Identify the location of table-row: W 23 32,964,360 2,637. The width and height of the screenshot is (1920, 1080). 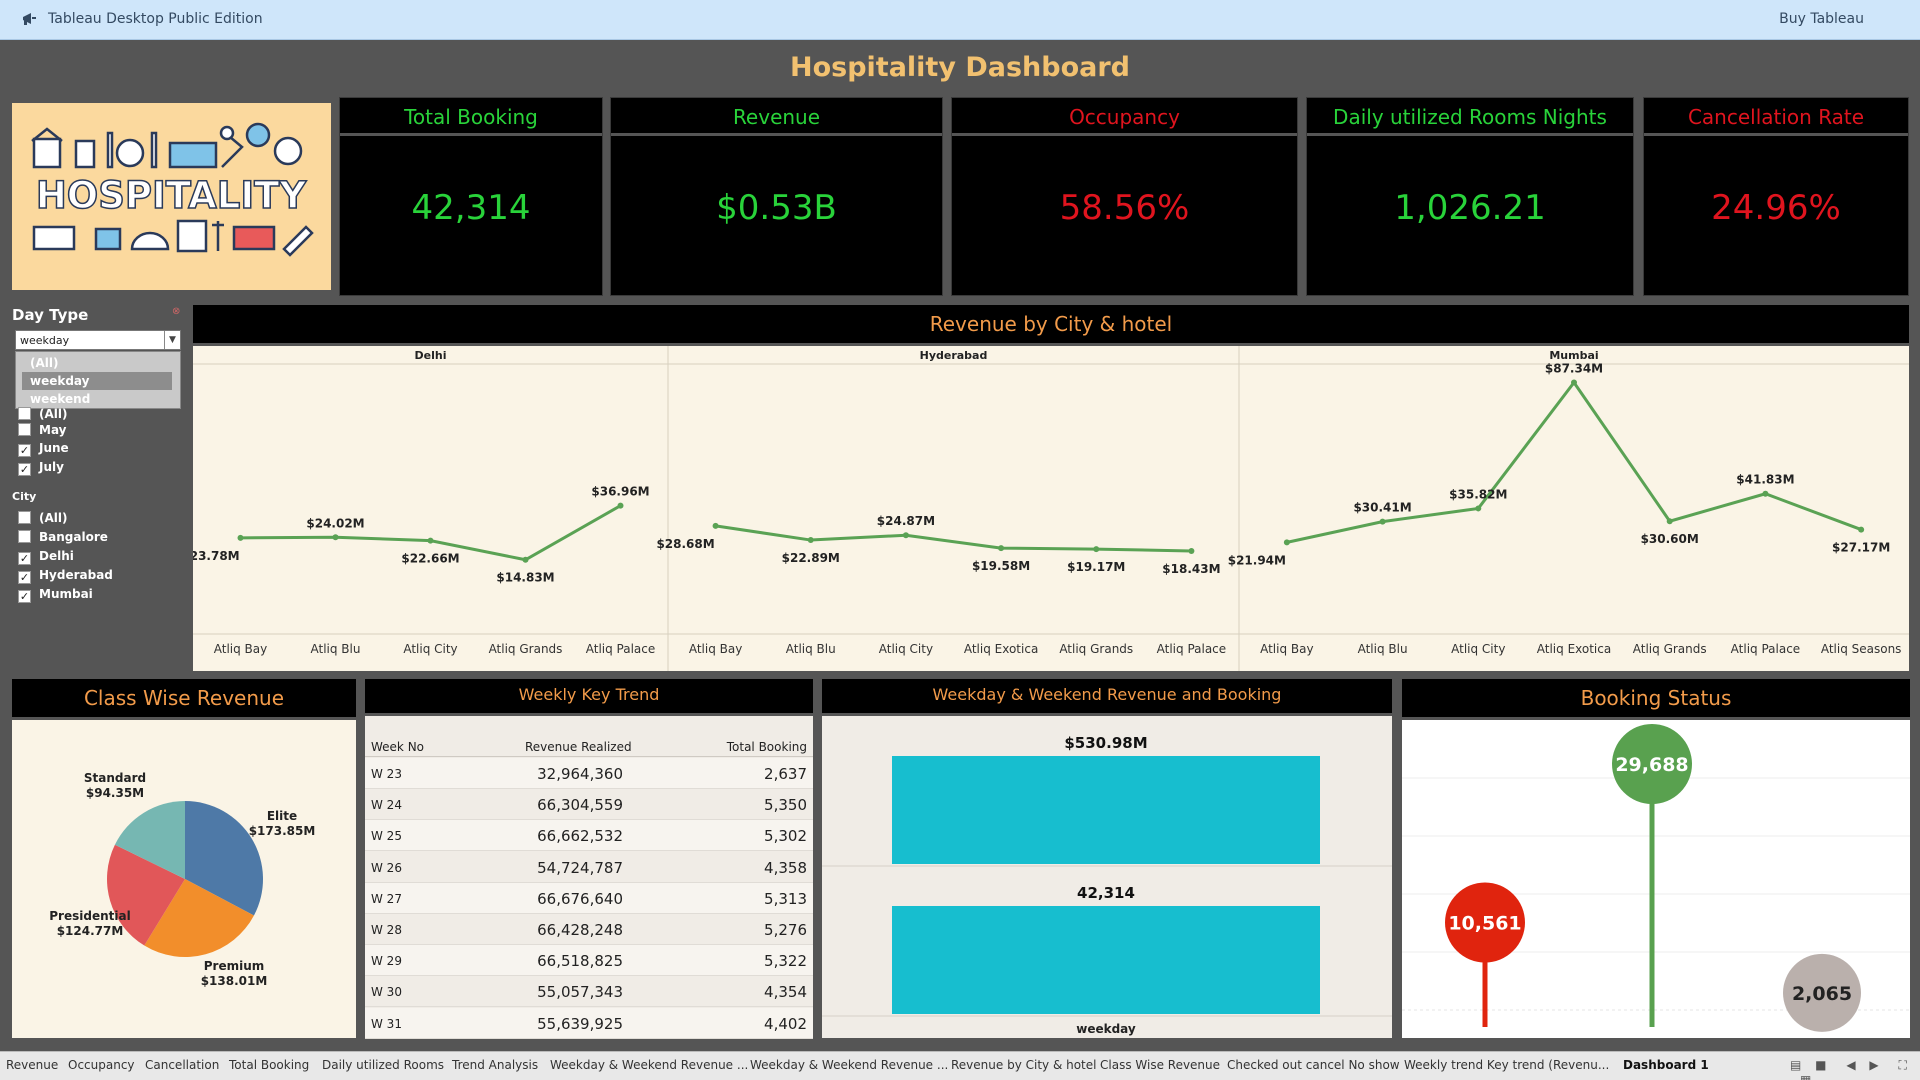
(589, 773).